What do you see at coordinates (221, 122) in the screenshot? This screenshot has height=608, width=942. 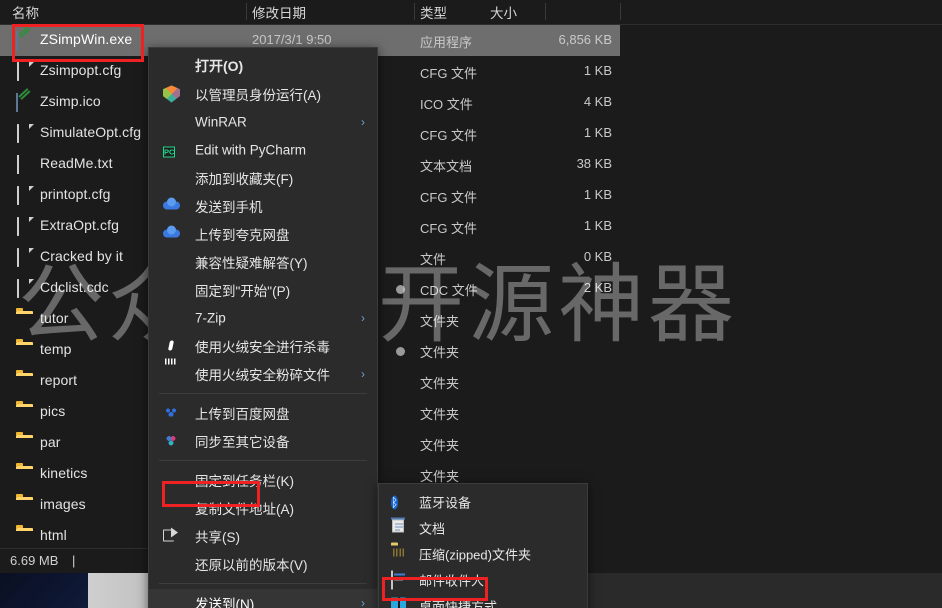 I see `menu-item-label: WinRAR` at bounding box center [221, 122].